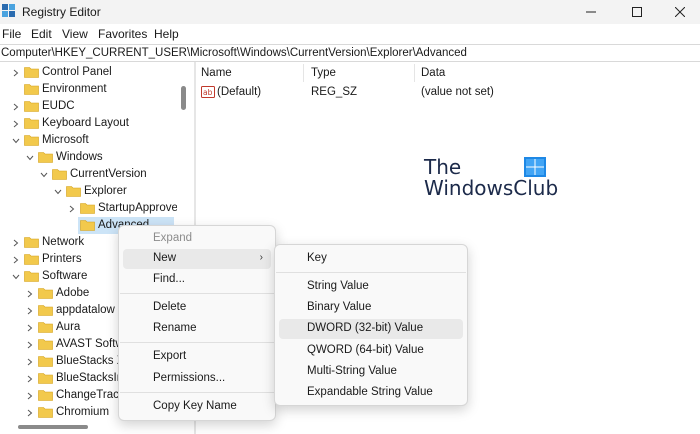 The height and width of the screenshot is (434, 700). Describe the element at coordinates (79, 157) in the screenshot. I see `tree-item-label: Windows` at that location.